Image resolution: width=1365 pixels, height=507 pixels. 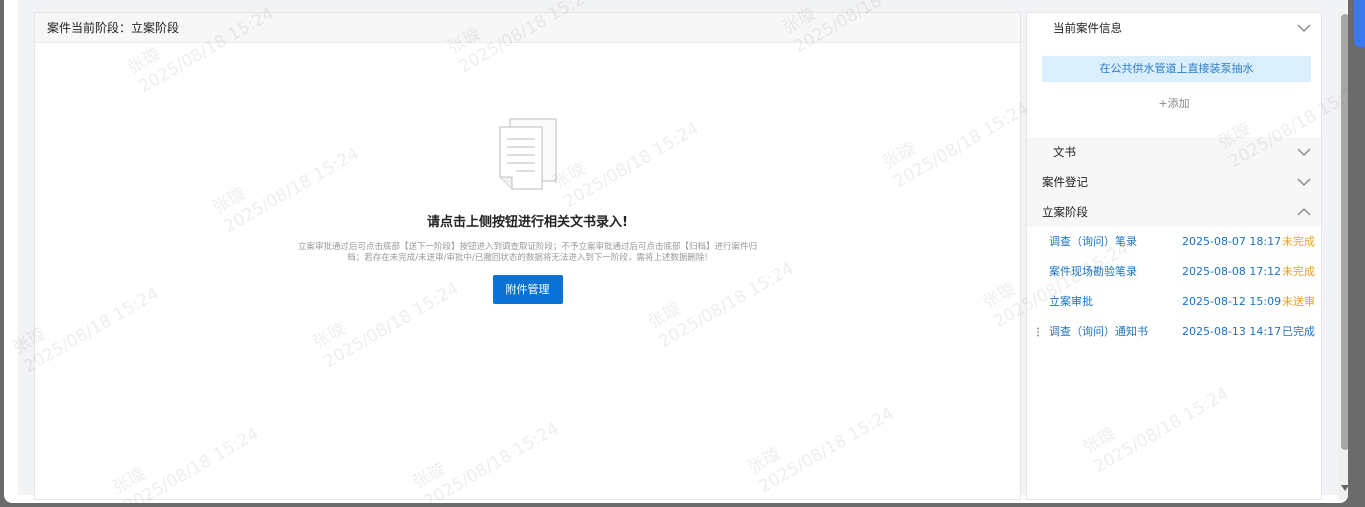 I want to click on case-info-title: 当前案件信息, so click(x=1087, y=28).